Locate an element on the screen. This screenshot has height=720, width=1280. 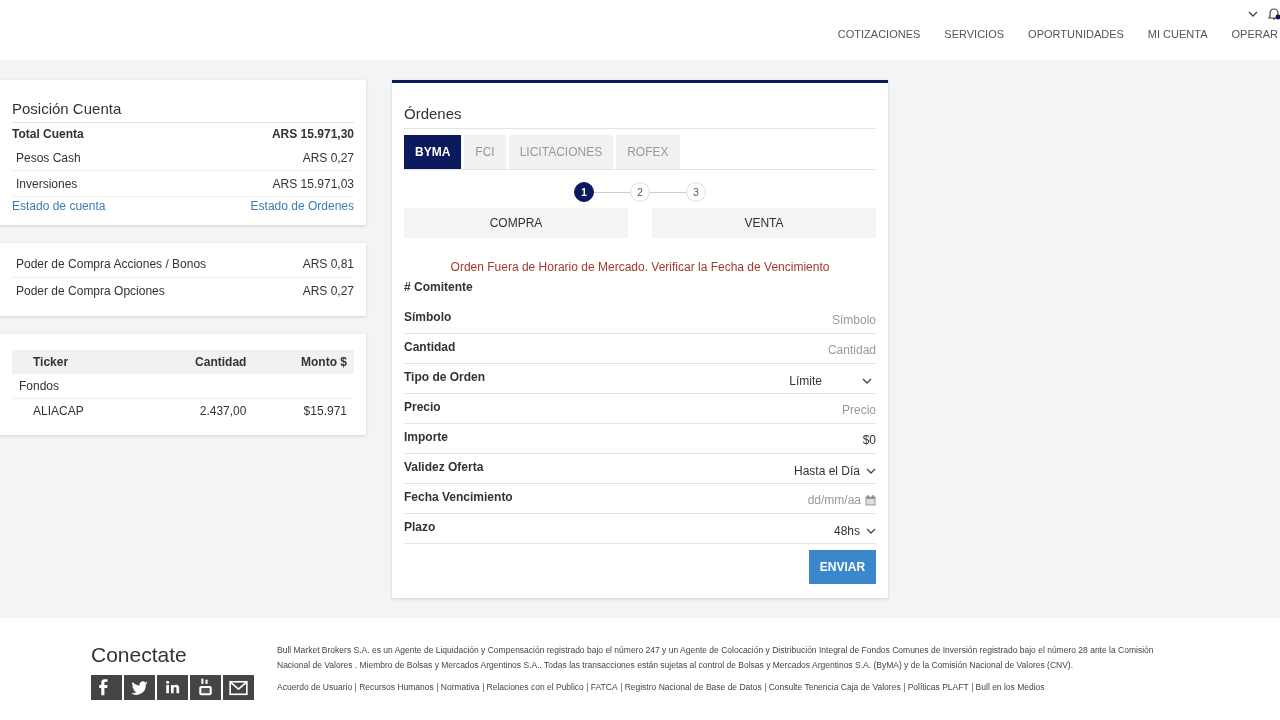
field-label: Validez Oferta is located at coordinates (444, 466).